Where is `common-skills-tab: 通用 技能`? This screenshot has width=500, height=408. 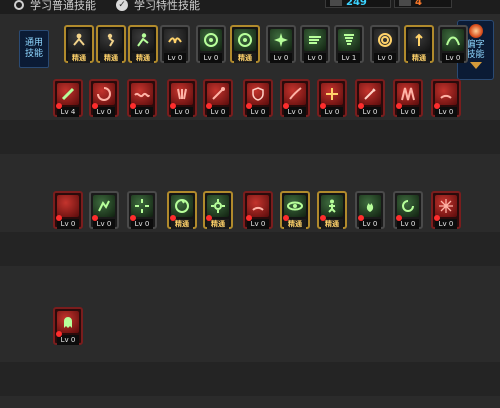
common-skills-tab: 通用 技能 is located at coordinates (34, 49).